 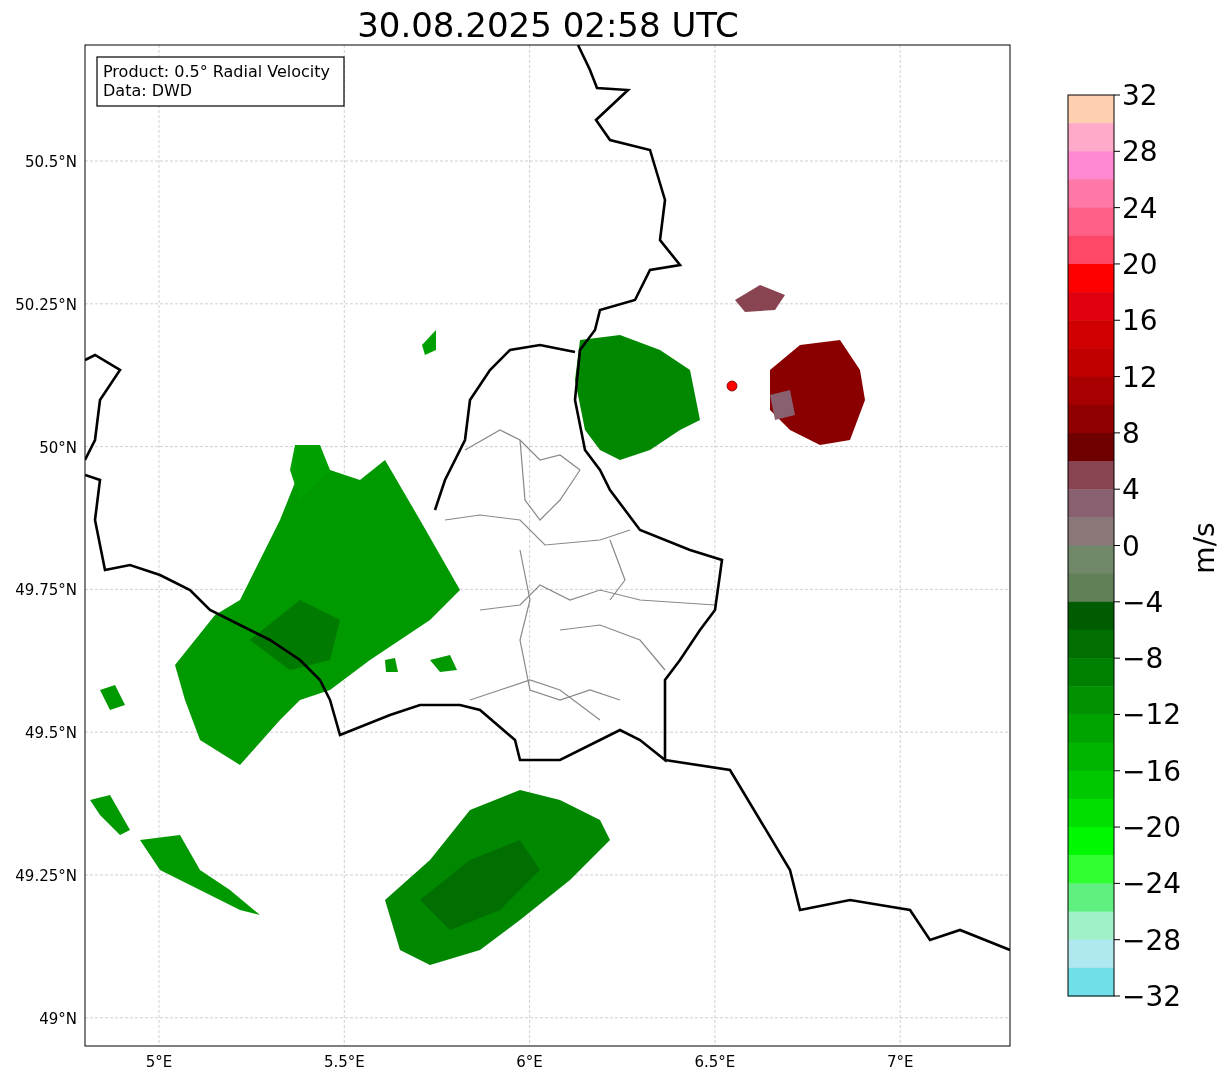 I want to click on colorbar-tick-label: −24, so click(x=1152, y=884).